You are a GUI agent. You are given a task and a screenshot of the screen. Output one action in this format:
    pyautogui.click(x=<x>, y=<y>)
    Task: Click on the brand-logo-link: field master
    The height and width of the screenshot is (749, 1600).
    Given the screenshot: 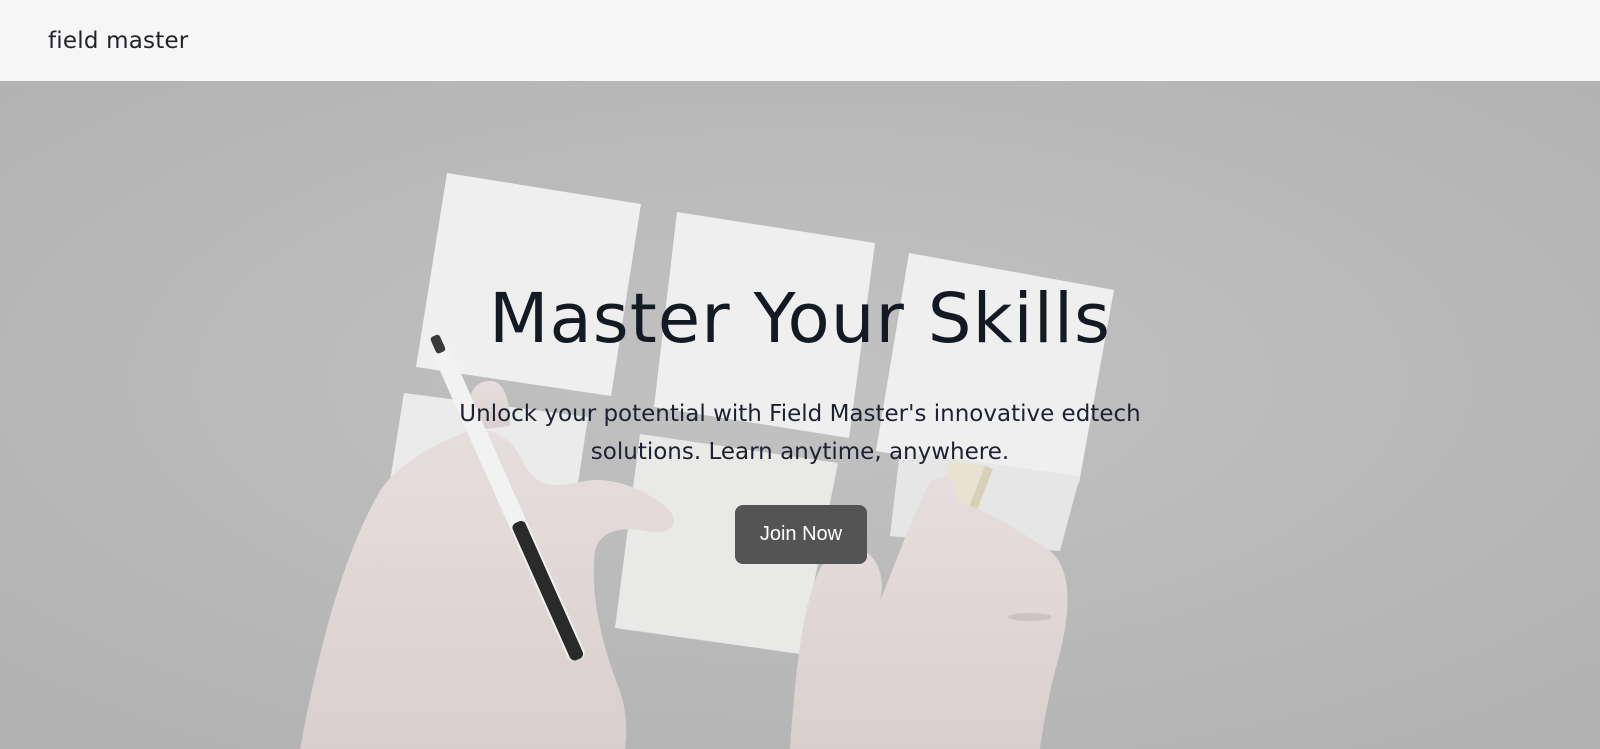 What is the action you would take?
    pyautogui.click(x=118, y=41)
    